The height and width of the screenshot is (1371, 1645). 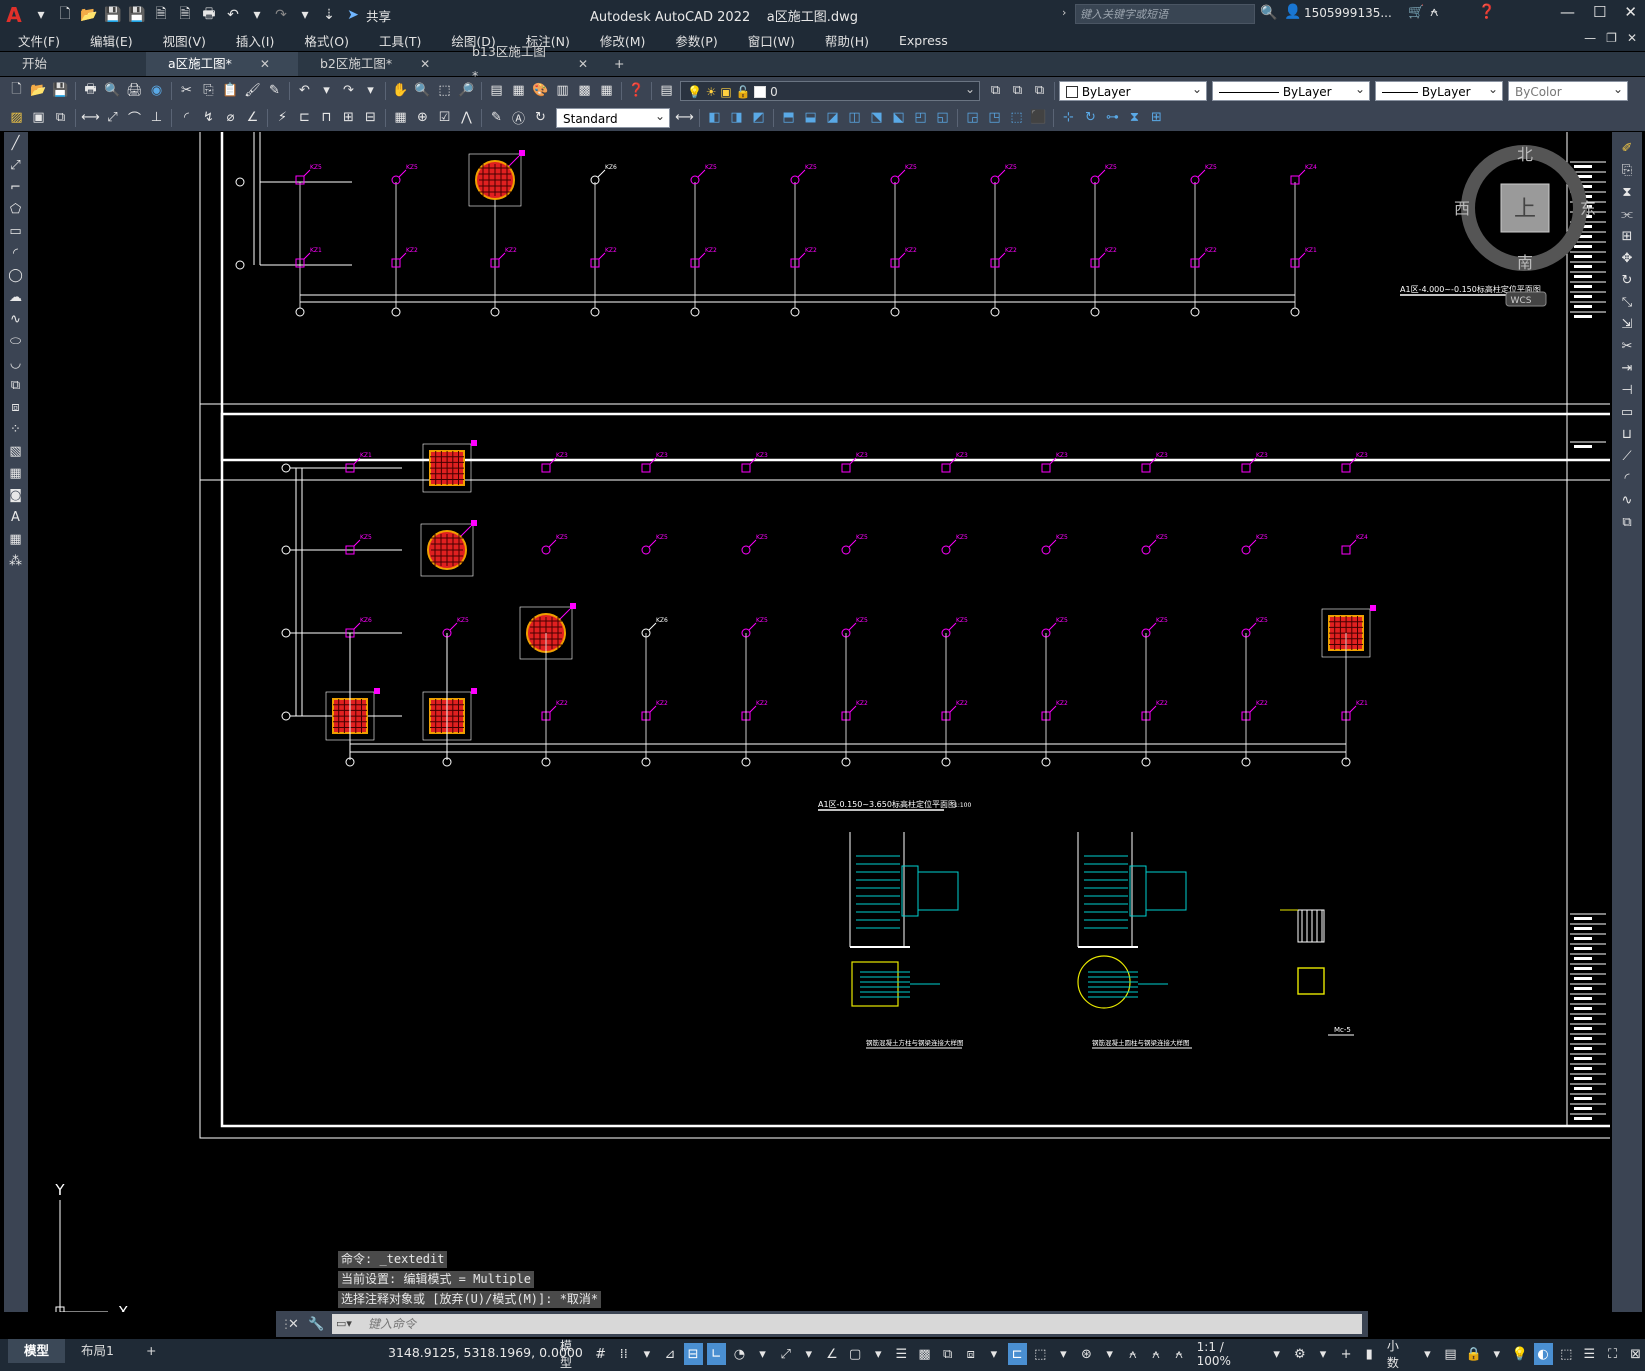 I want to click on explode-icon: ⧉, so click(x=1627, y=522).